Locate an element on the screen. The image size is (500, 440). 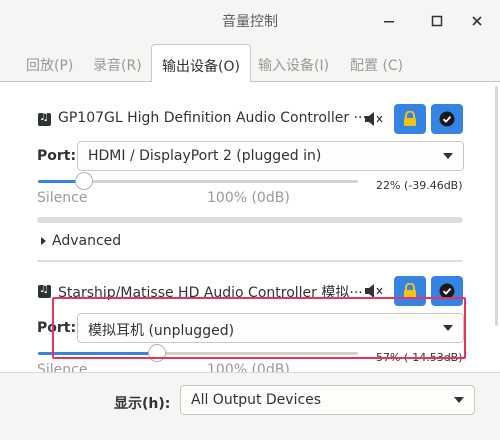
tab-bar: 回放(P) 录音(R) 输出设备(O) 输入设备(I) 配置 (C) is located at coordinates (250, 63).